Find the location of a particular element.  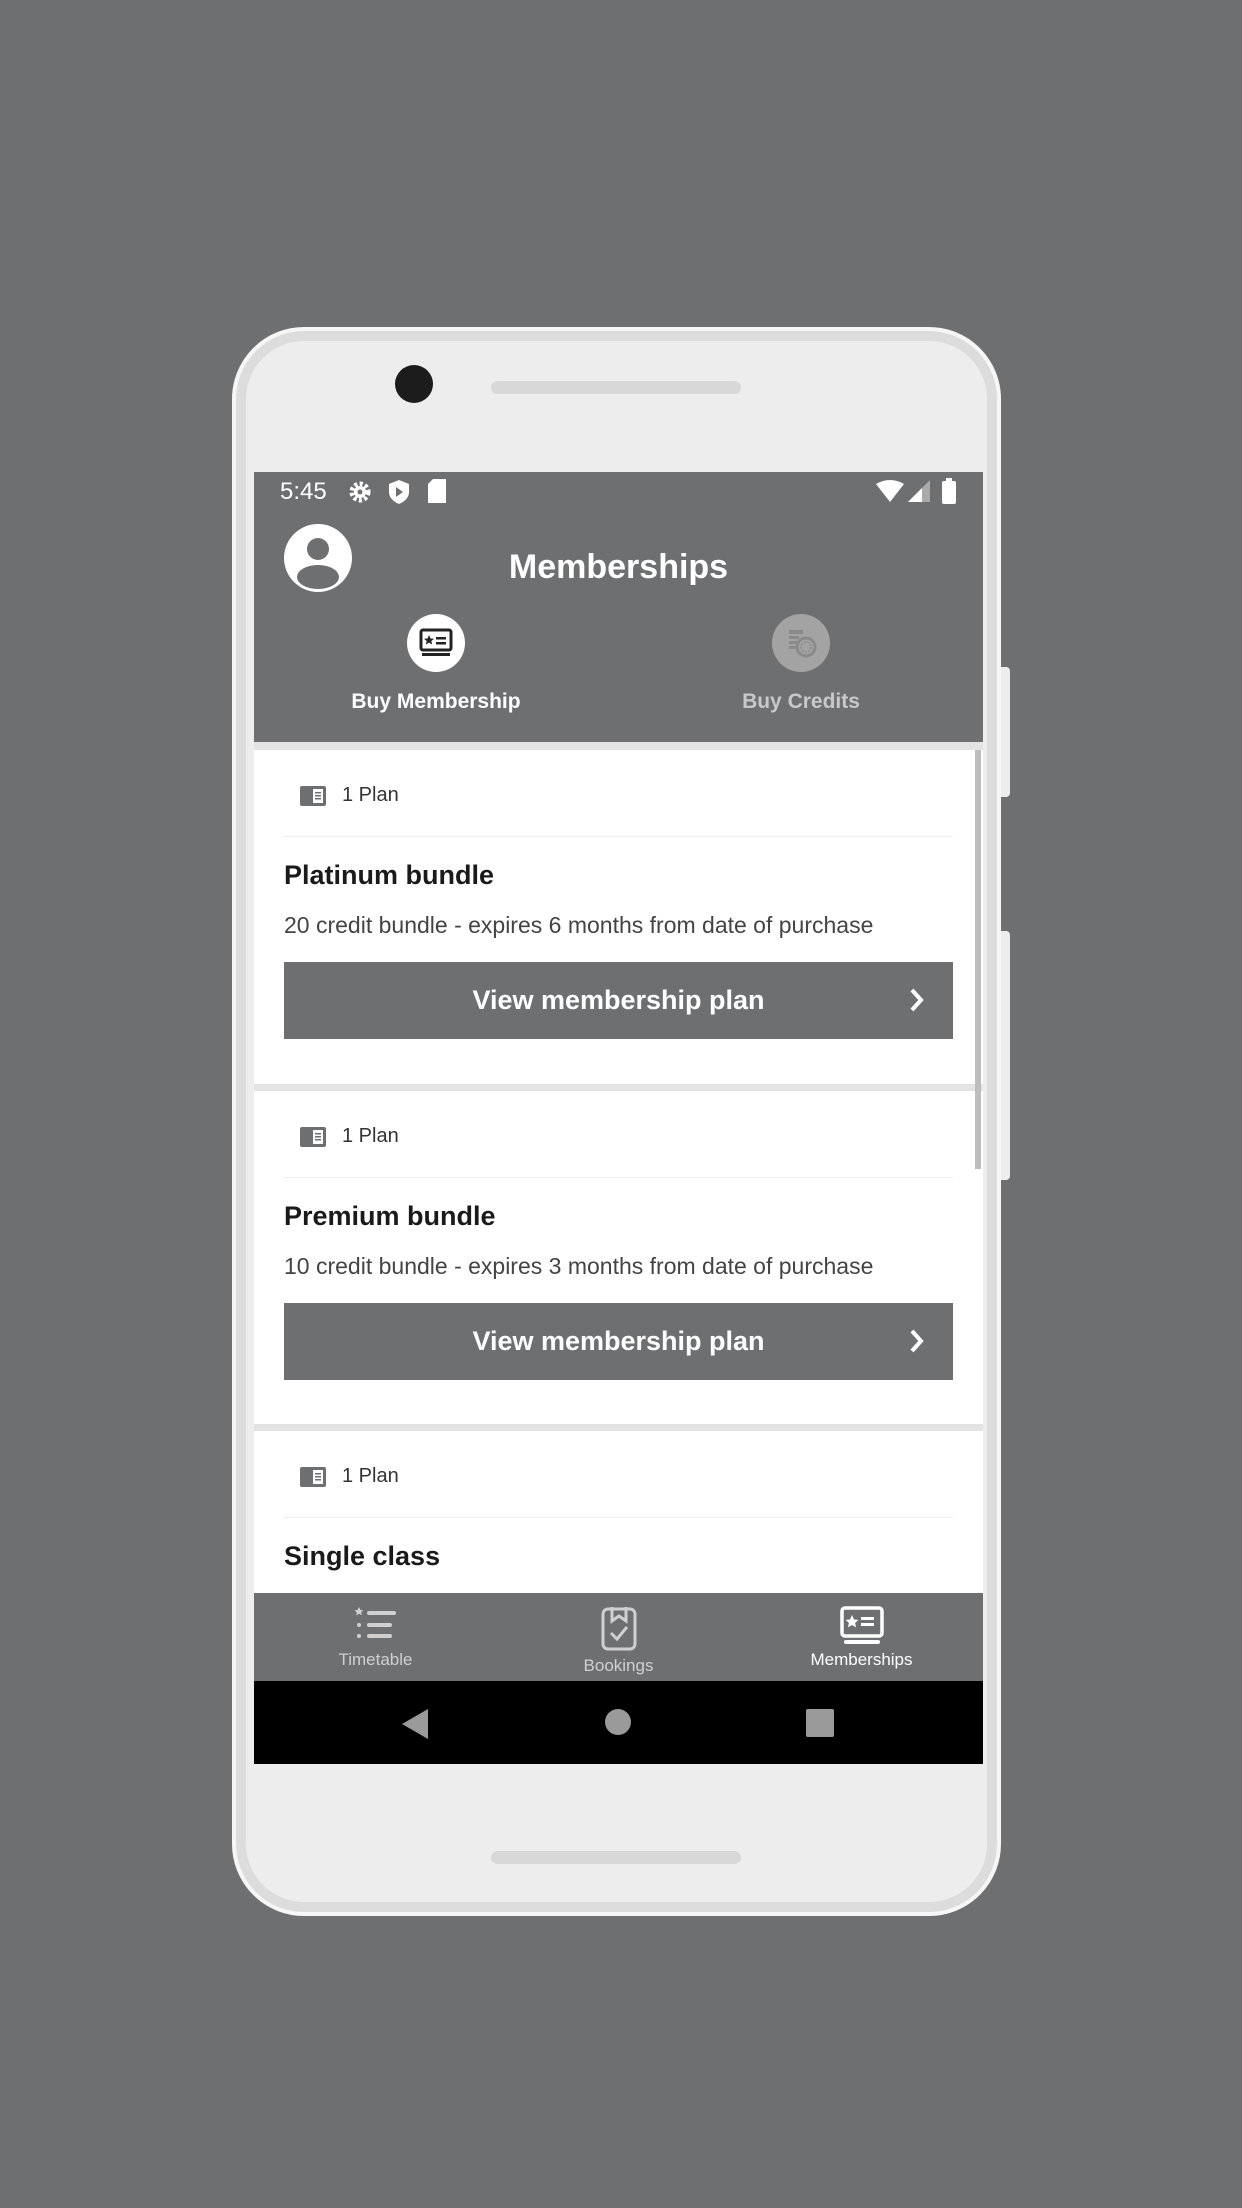

top-speaker is located at coordinates (616, 387).